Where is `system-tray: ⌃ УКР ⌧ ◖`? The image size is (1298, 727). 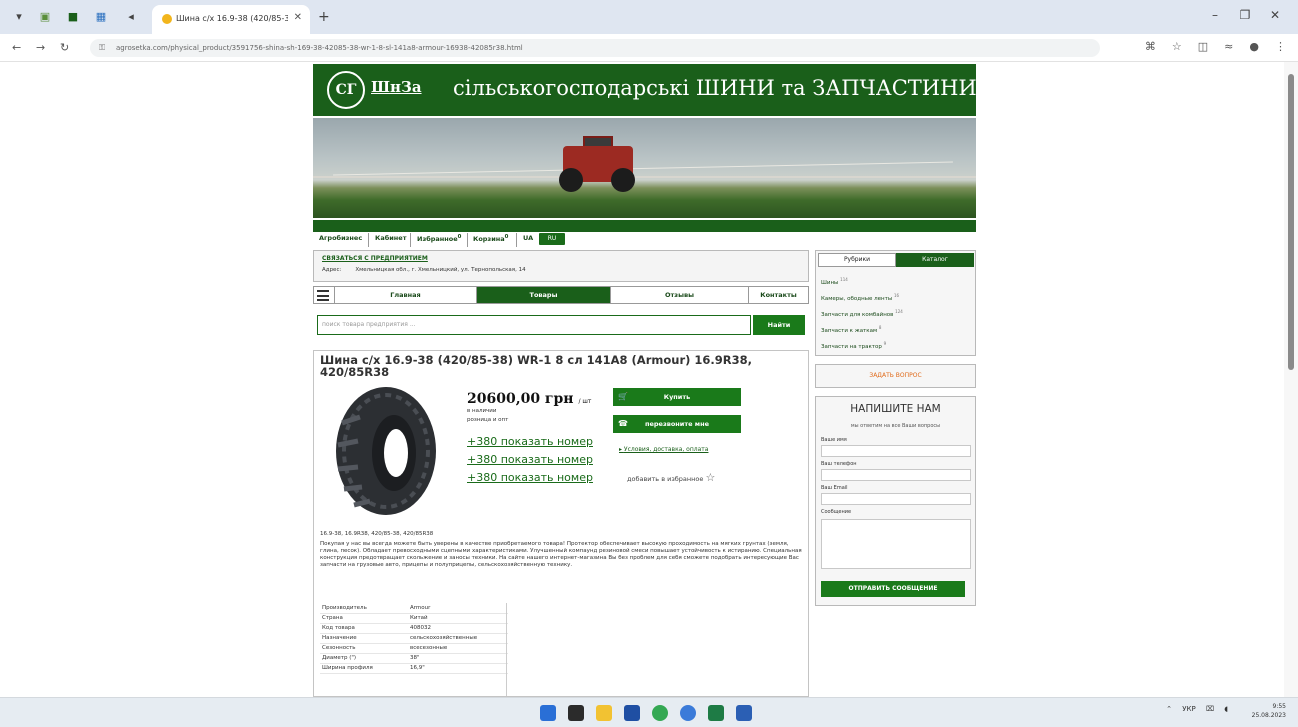
system-tray: ⌃ УКР ⌧ ◖ is located at coordinates (1193, 709).